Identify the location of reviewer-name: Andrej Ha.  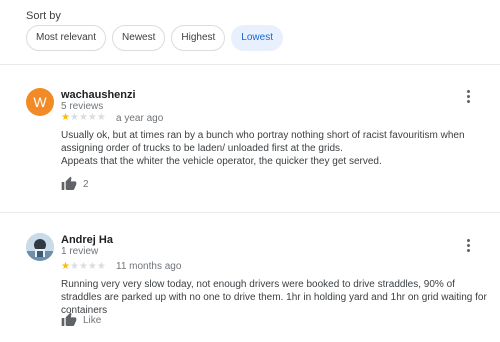
(87, 240).